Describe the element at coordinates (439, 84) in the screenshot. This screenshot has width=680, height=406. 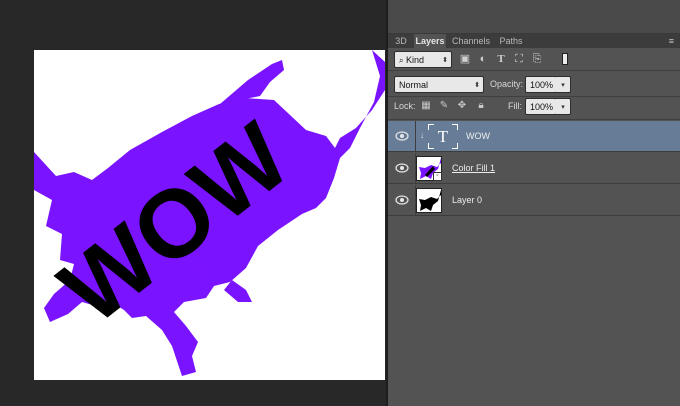
I see `blend-mode-select: Normal ⬍` at that location.